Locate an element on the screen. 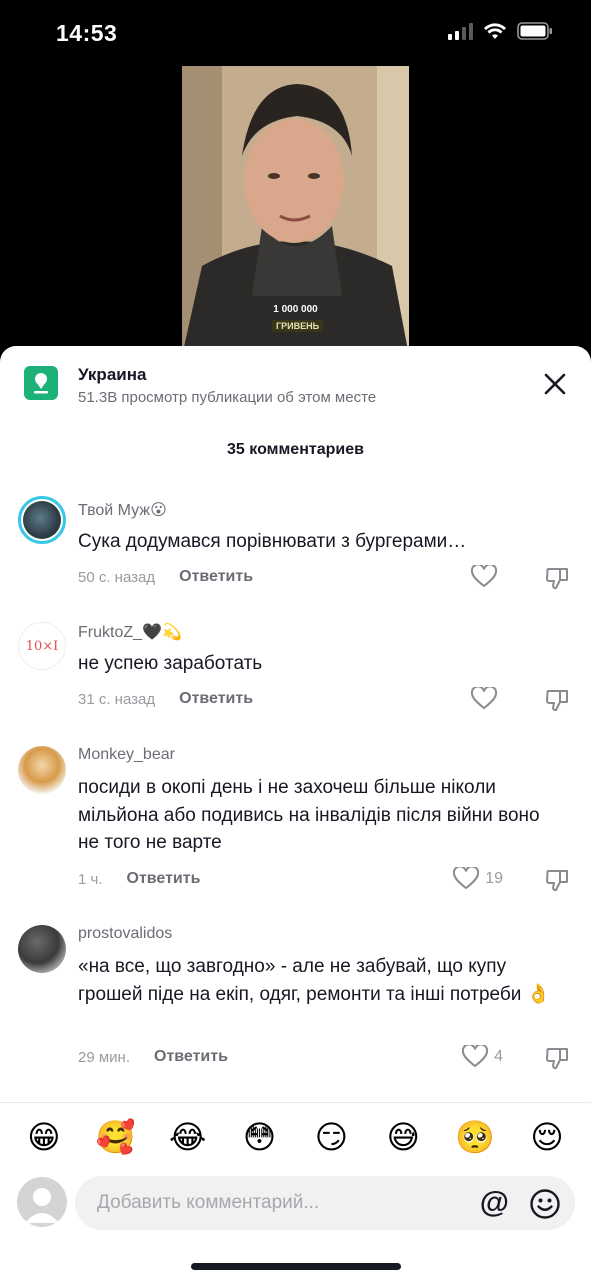  comment-time: 29 мин. is located at coordinates (104, 1057).